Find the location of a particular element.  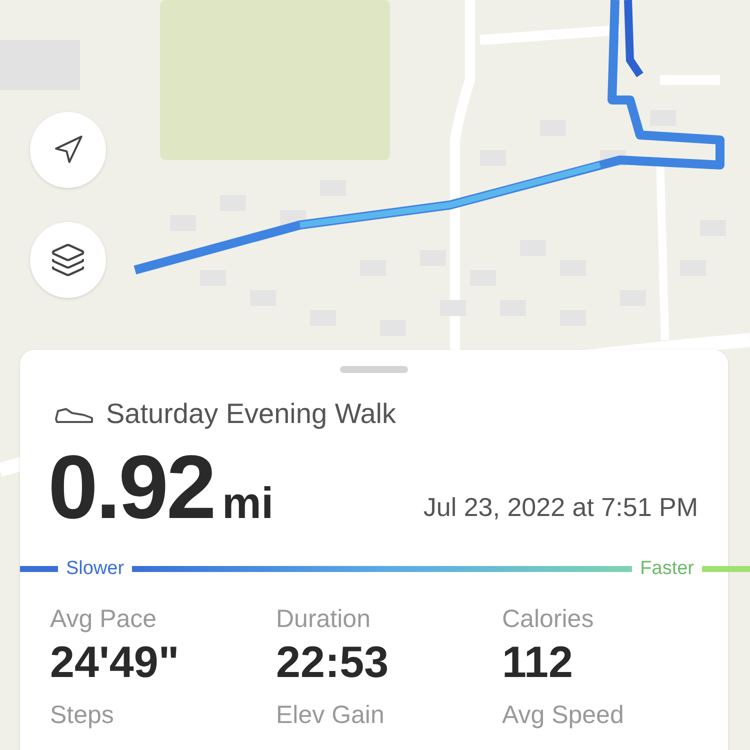

navigation-arrow-icon is located at coordinates (68, 150).